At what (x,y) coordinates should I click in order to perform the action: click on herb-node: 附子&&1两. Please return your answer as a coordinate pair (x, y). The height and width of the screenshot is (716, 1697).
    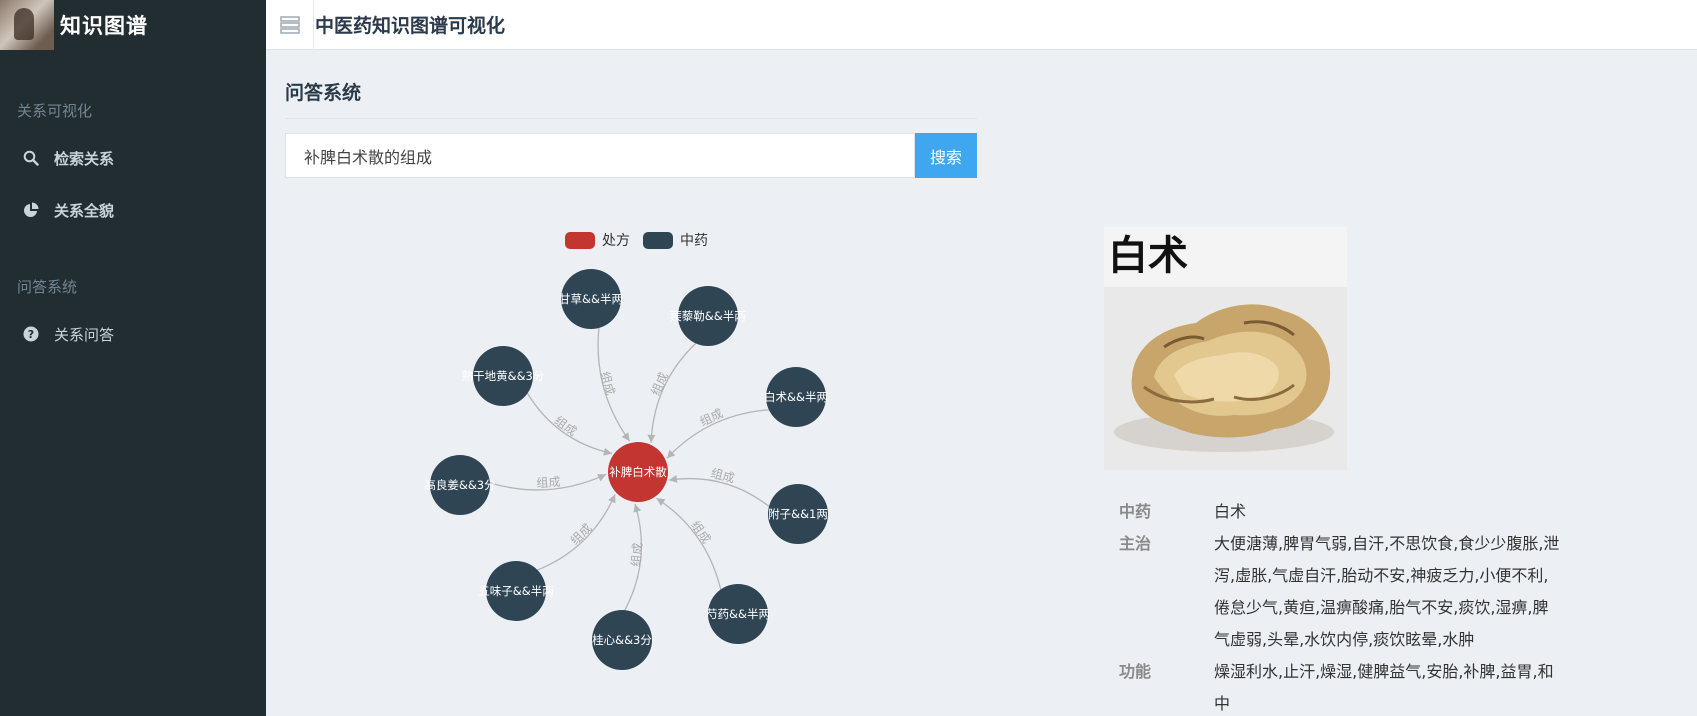
    Looking at the image, I should click on (798, 514).